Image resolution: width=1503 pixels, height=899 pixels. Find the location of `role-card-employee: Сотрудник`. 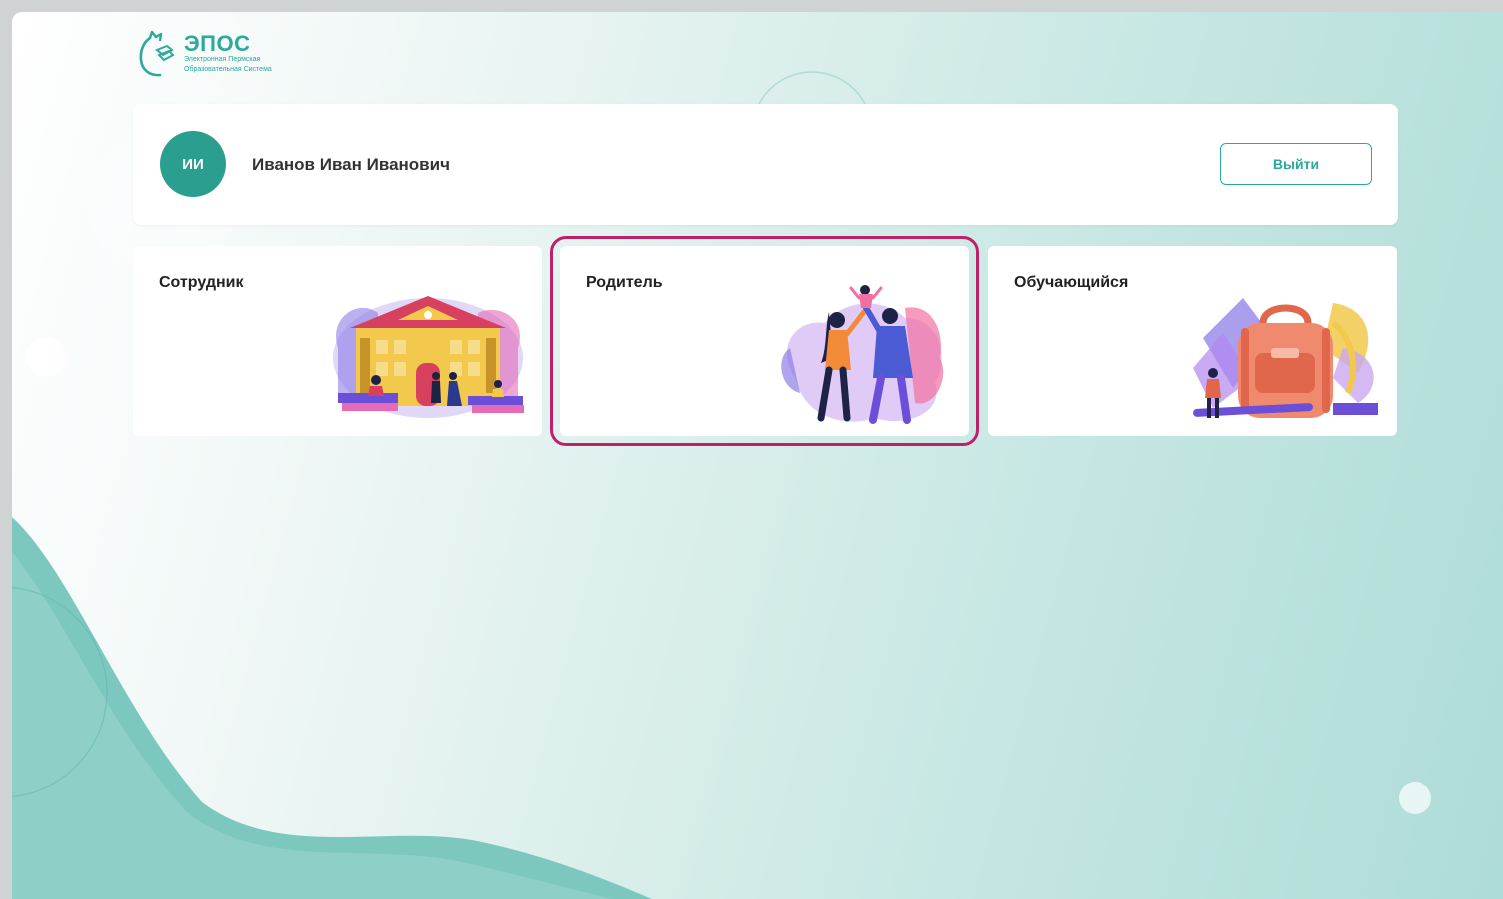

role-card-employee: Сотрудник is located at coordinates (337, 341).